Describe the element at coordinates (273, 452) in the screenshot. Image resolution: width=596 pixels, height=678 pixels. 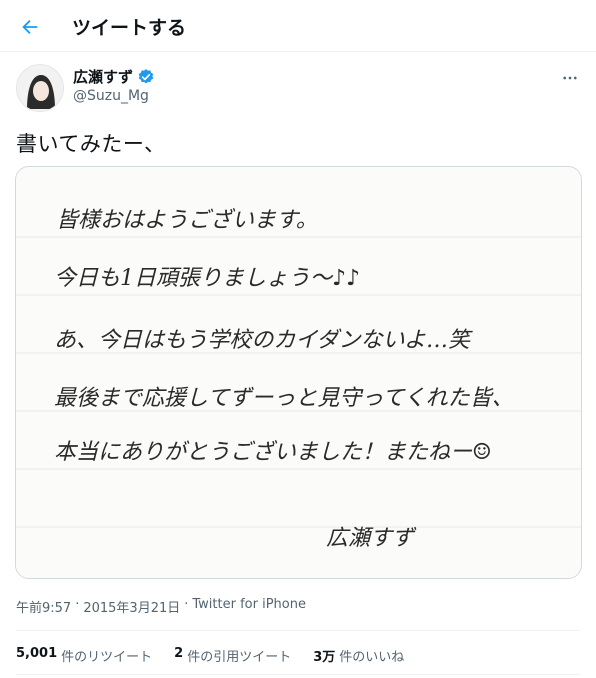
I see `letter-line: 本当にありがとうございました！またねー☺` at that location.